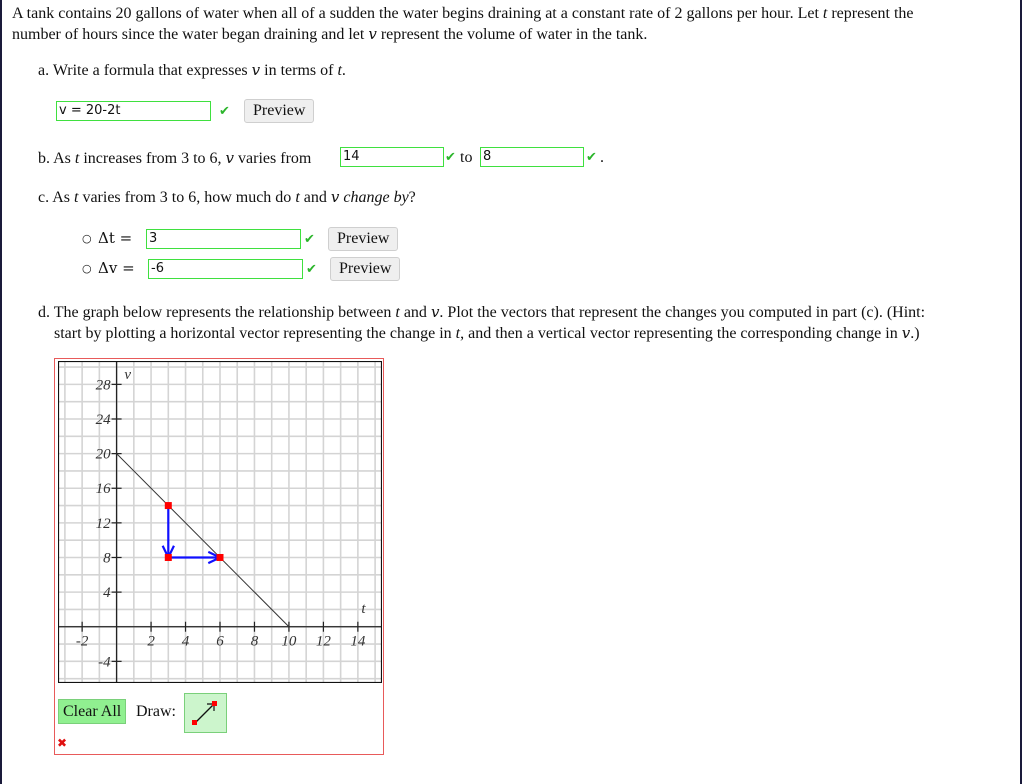 The width and height of the screenshot is (1024, 784). I want to click on clear-all-button: Clear All, so click(92, 711).